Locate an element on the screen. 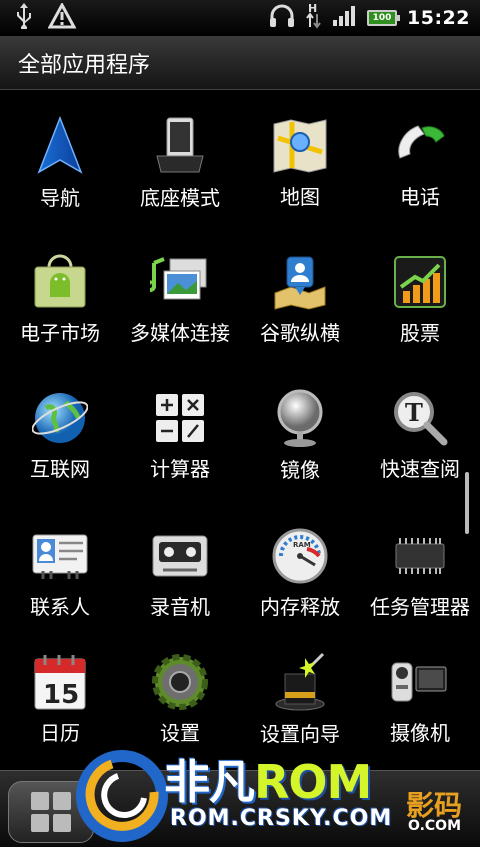 This screenshot has height=847, width=480. signal-icon is located at coordinates (345, 18).